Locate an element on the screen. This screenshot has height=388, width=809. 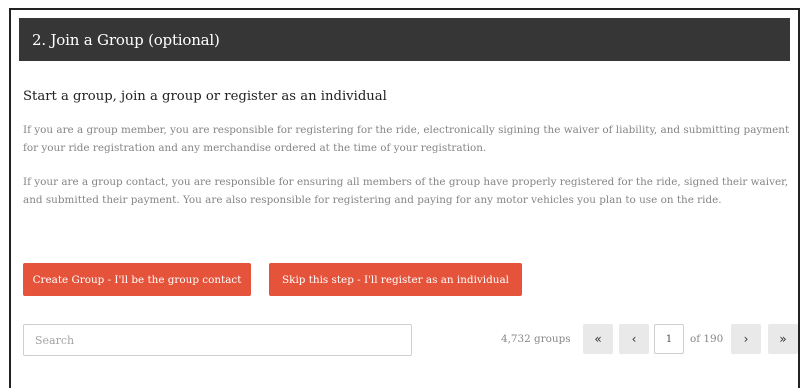
double-chevron-left-icon: « is located at coordinates (598, 339).